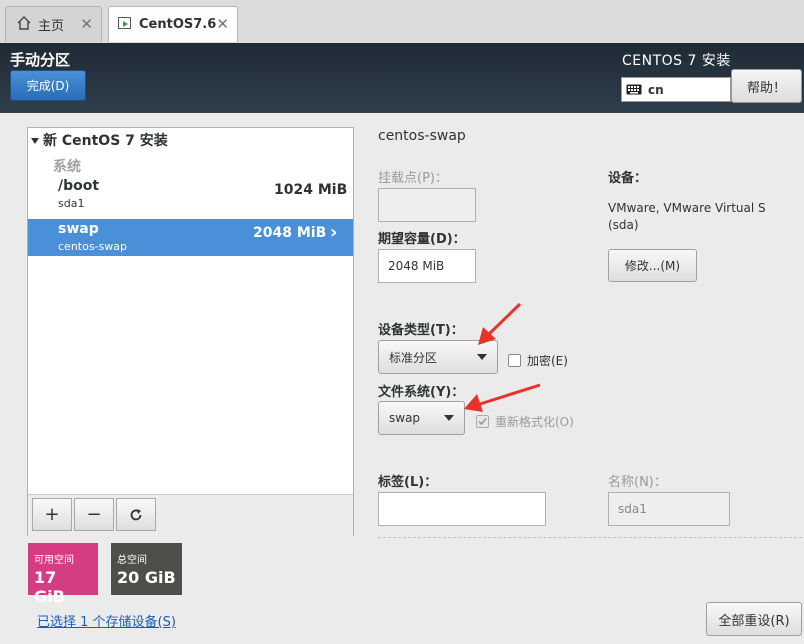 This screenshot has height=644, width=804. Describe the element at coordinates (502, 357) in the screenshot. I see `annotation-arrows` at that location.